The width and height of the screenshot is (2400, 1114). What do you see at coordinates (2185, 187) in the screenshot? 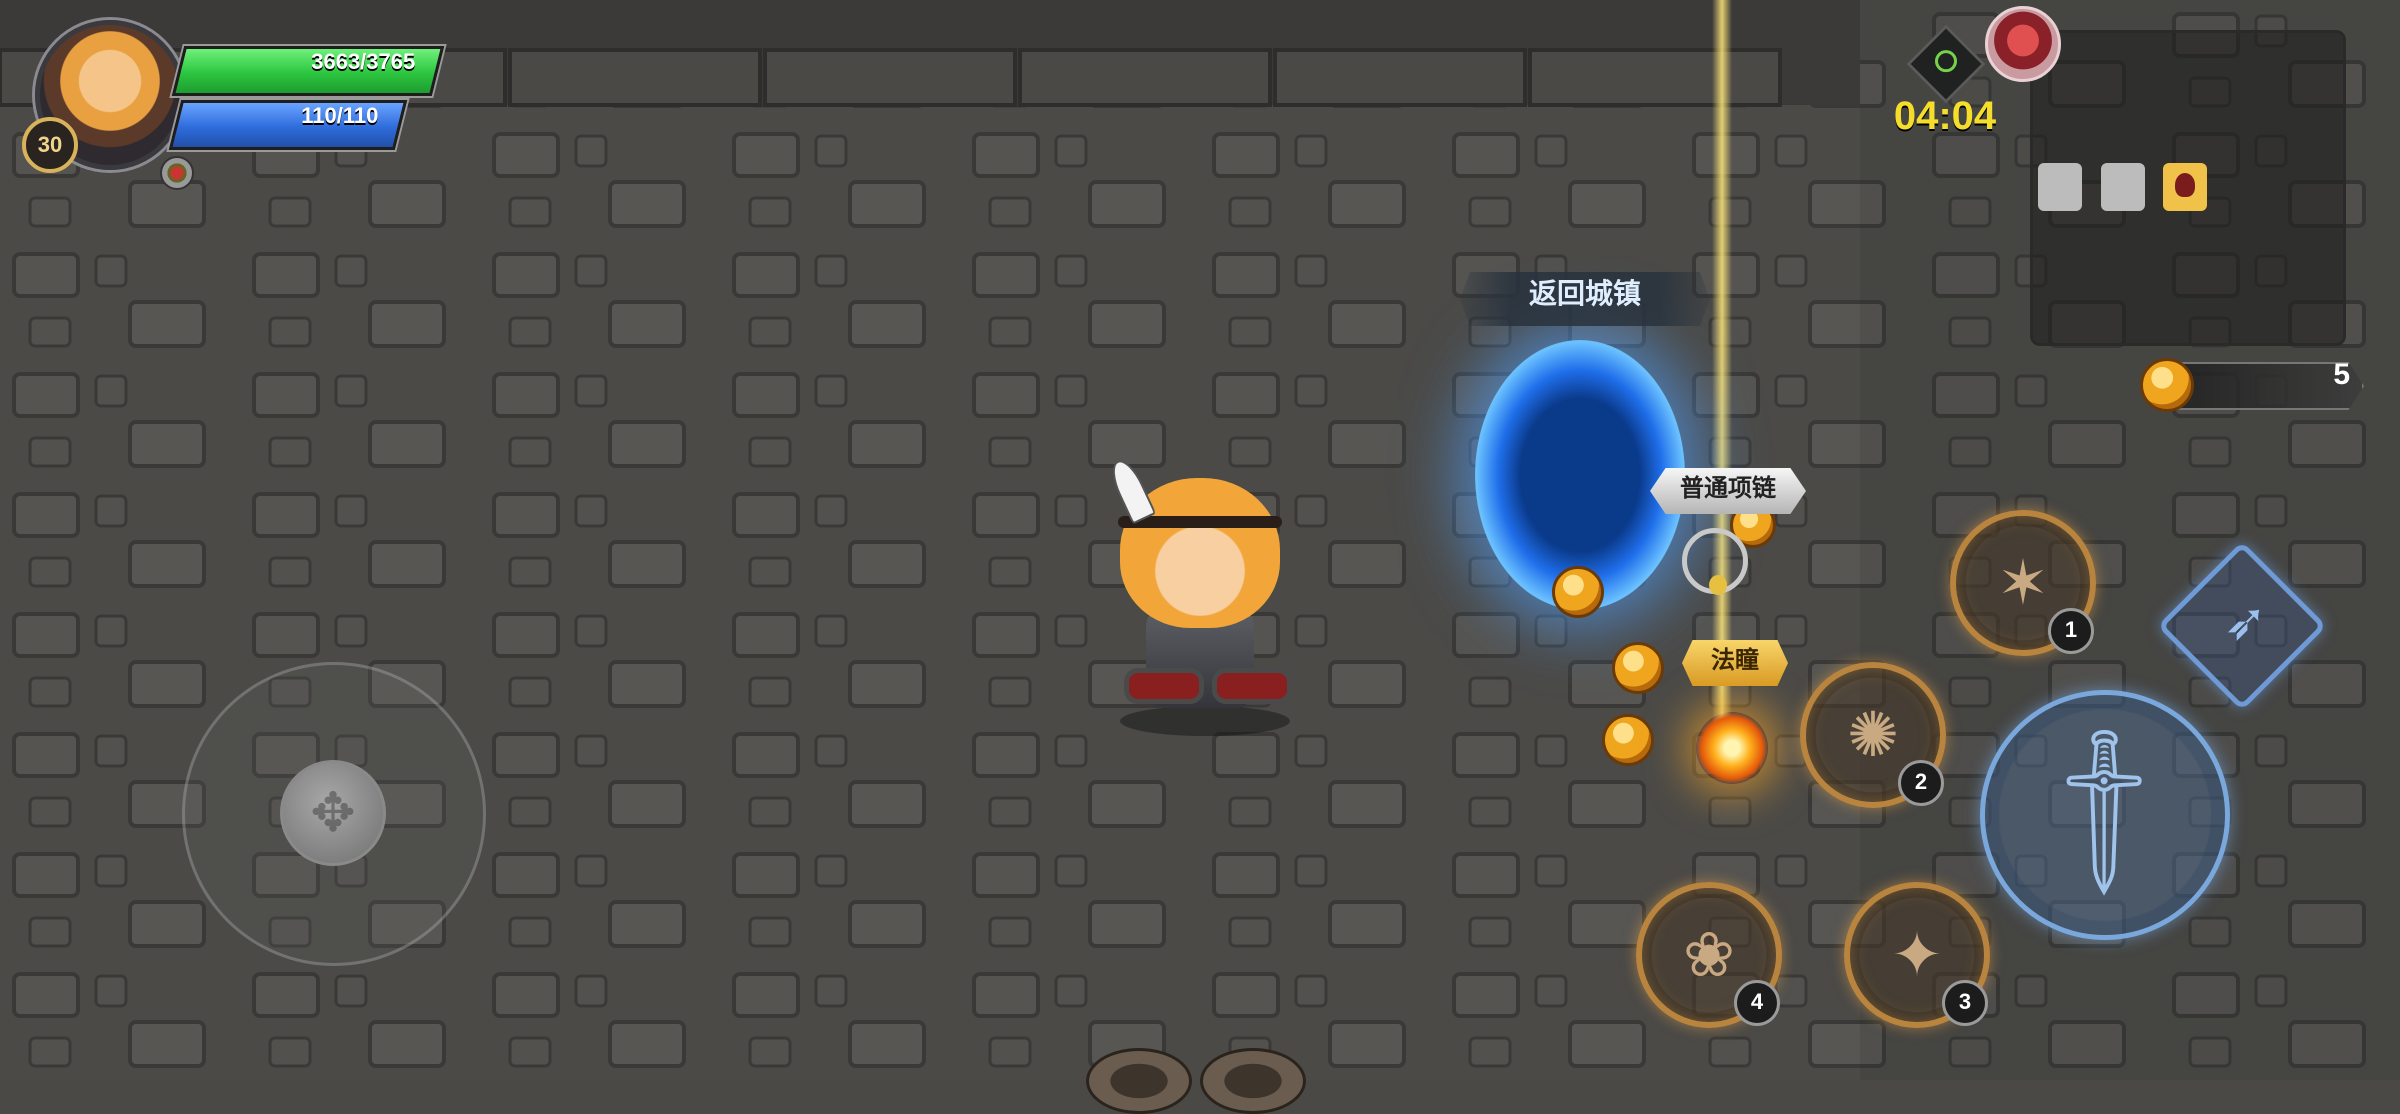
I see `minimap-boss-room-icon` at bounding box center [2185, 187].